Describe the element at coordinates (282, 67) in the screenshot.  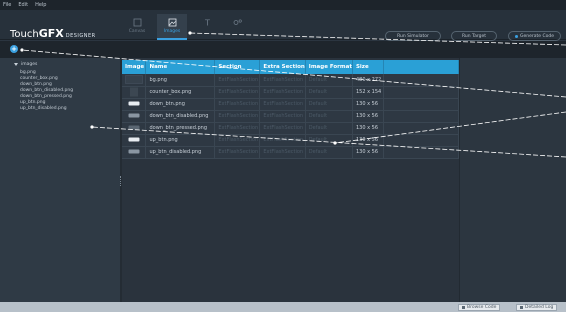
I see `column-header-extra-section: Extra Section` at that location.